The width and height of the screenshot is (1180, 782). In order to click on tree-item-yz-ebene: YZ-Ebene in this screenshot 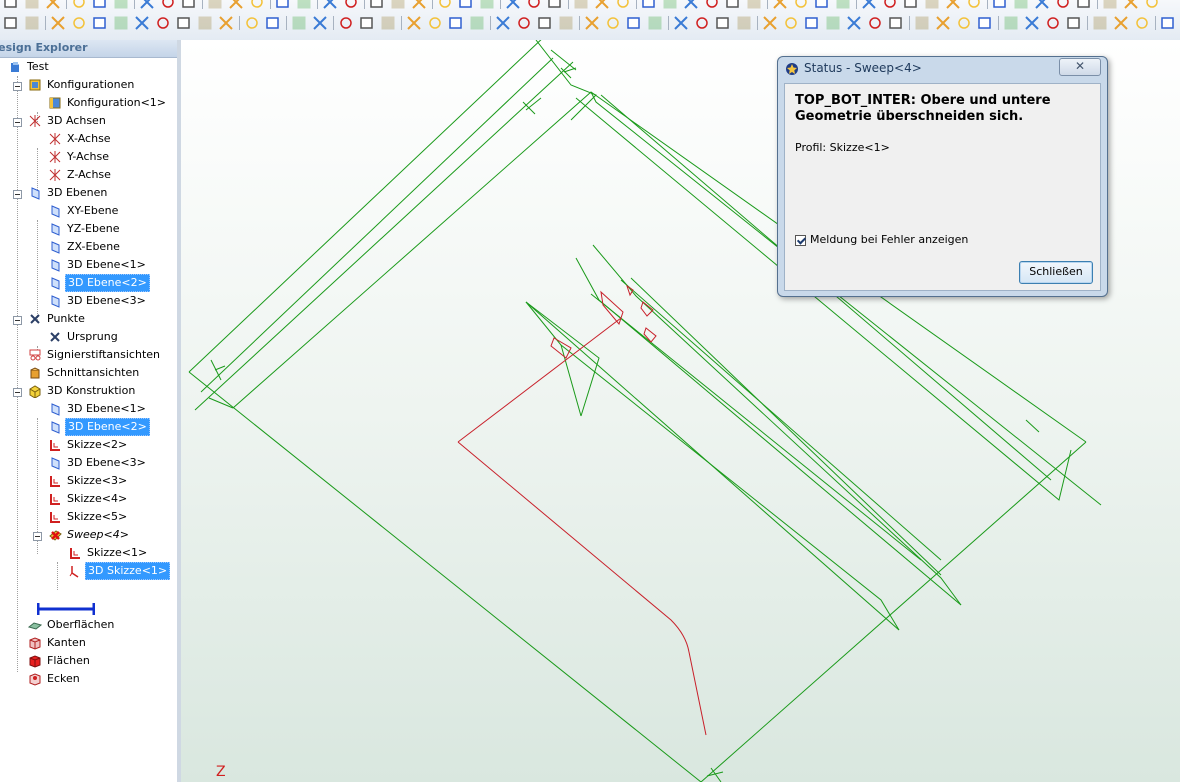, I will do `click(84, 229)`.